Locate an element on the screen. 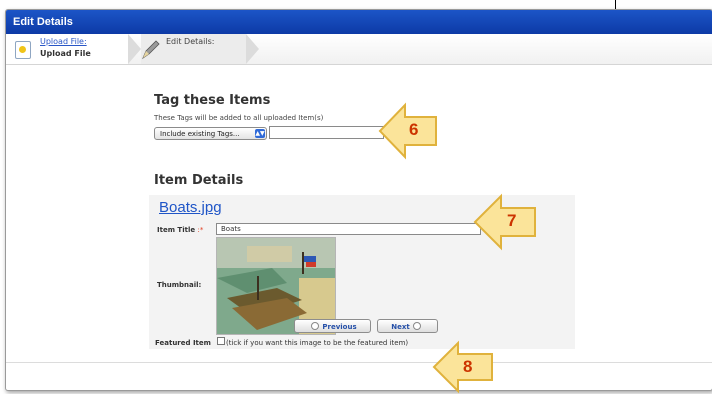 Image resolution: width=712 pixels, height=394 pixels. next-circle-icon is located at coordinates (416, 326).